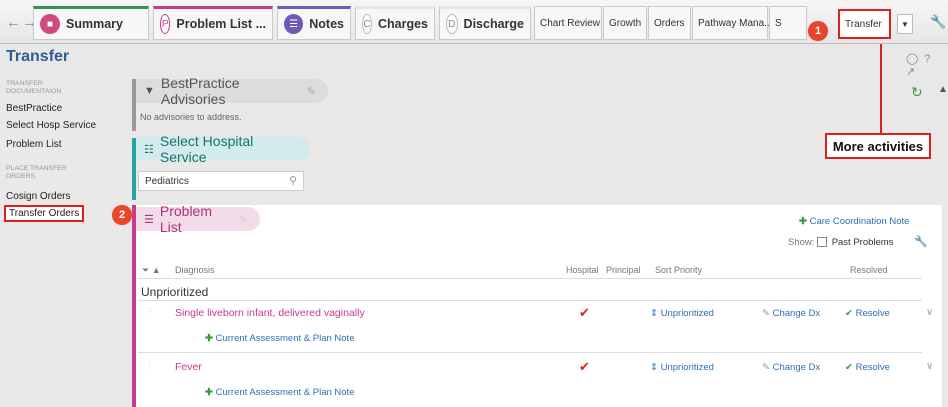 The height and width of the screenshot is (407, 948). Describe the element at coordinates (34, 108) in the screenshot. I see `sidebar-item-bestpractice: BestPractice` at that location.